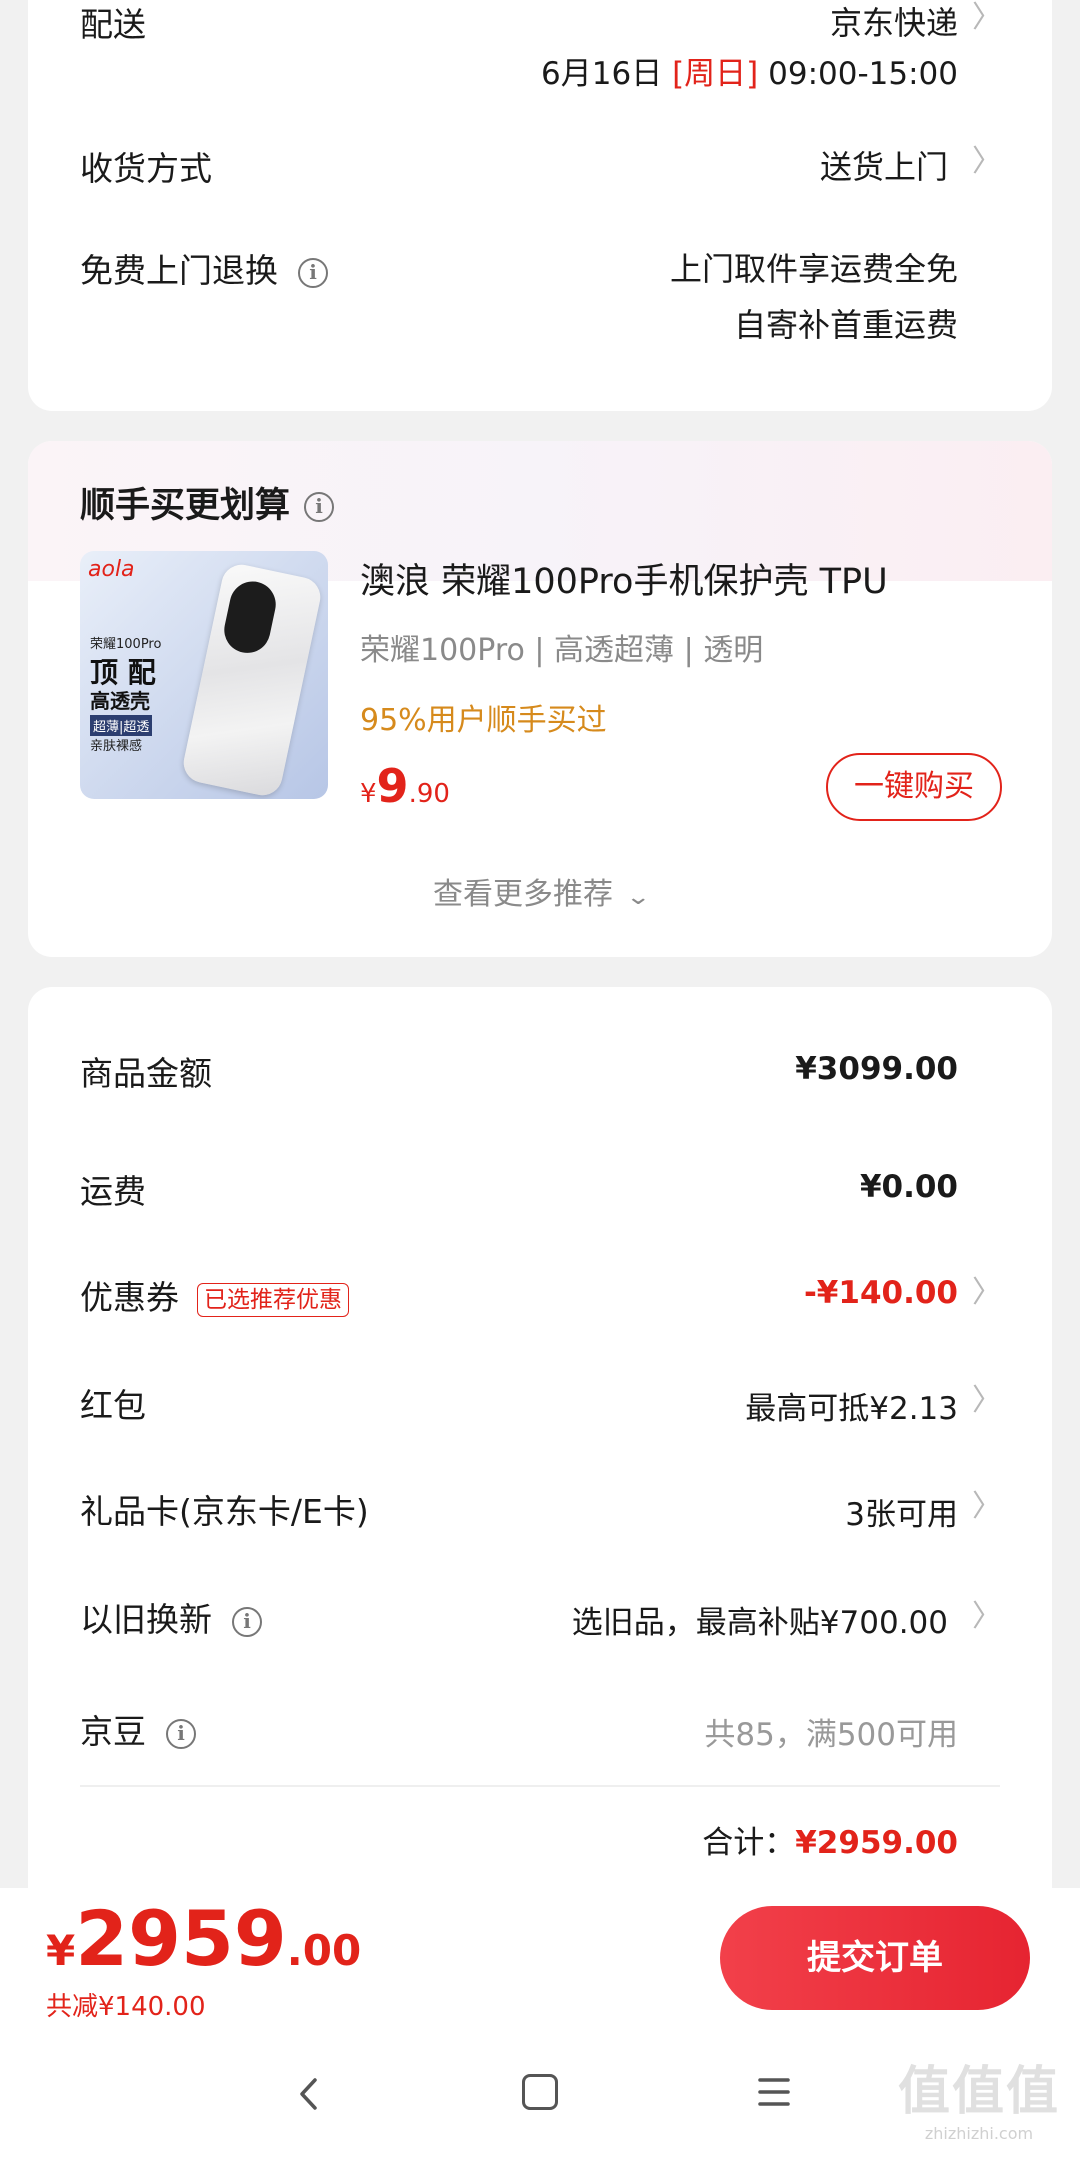  What do you see at coordinates (774, 2092) in the screenshot?
I see `nav-menu-icon` at bounding box center [774, 2092].